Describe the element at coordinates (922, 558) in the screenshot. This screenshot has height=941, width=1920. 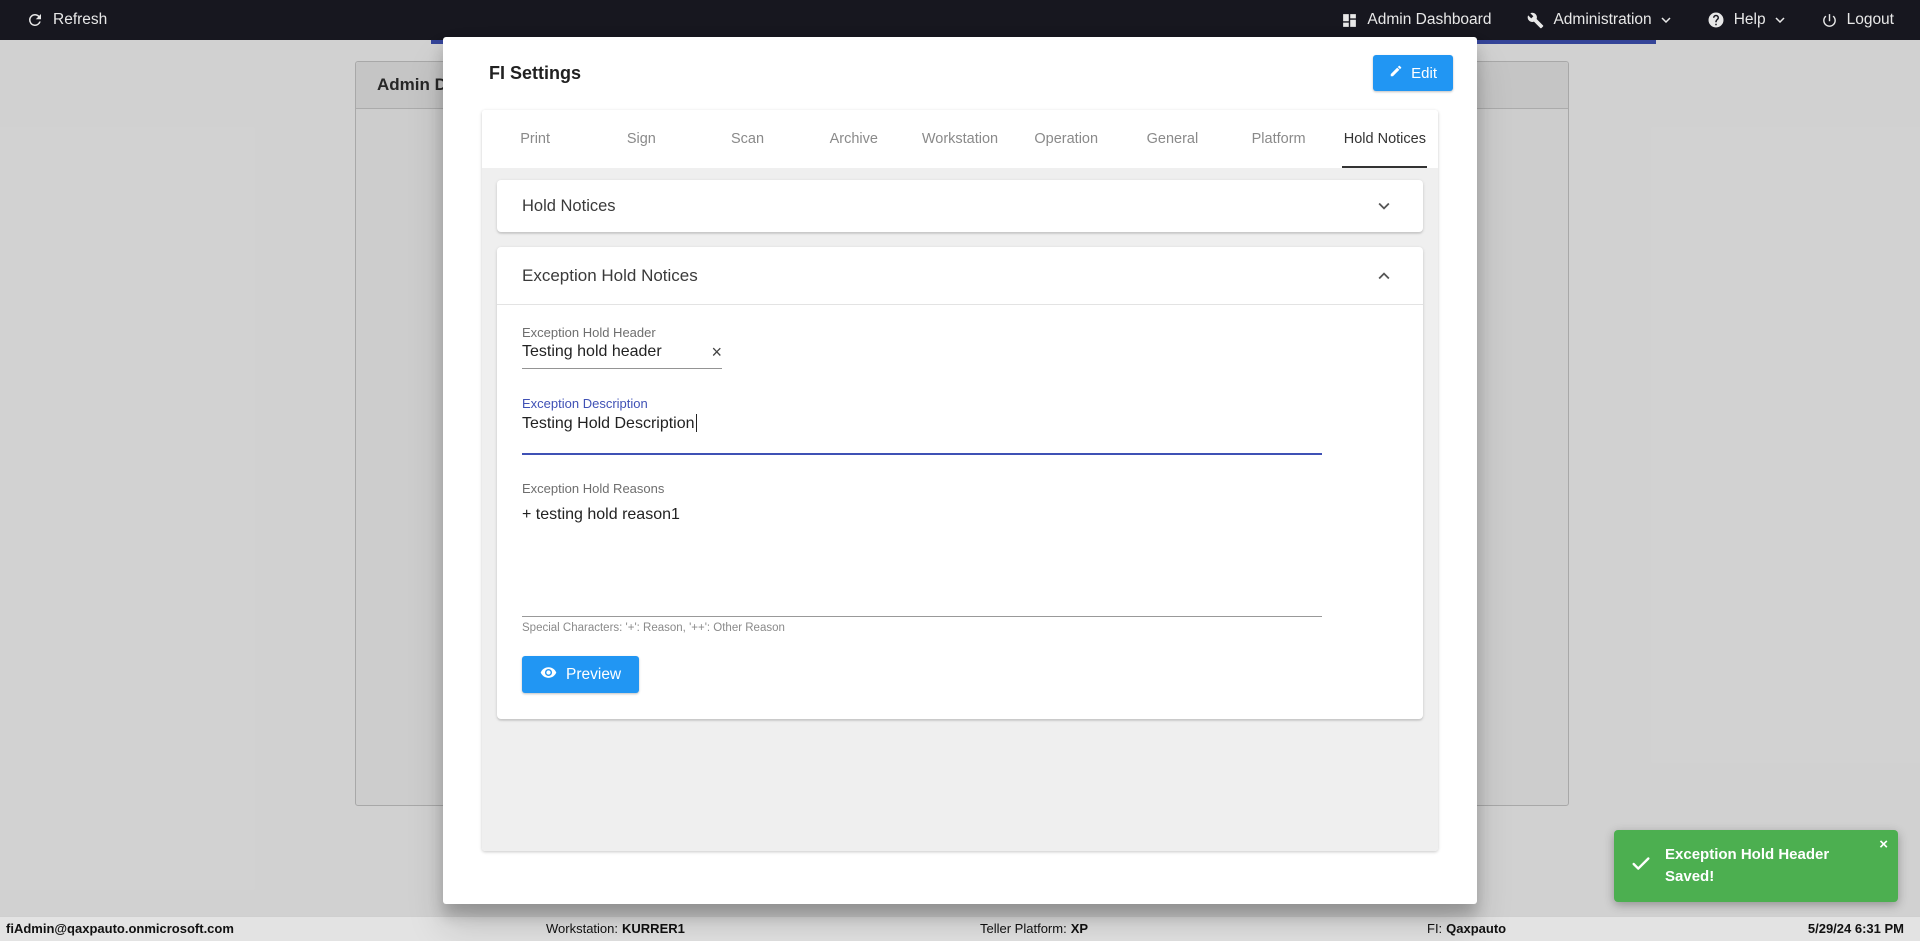
I see `exception-hold-reasons-textarea: + testing hold reason1` at that location.